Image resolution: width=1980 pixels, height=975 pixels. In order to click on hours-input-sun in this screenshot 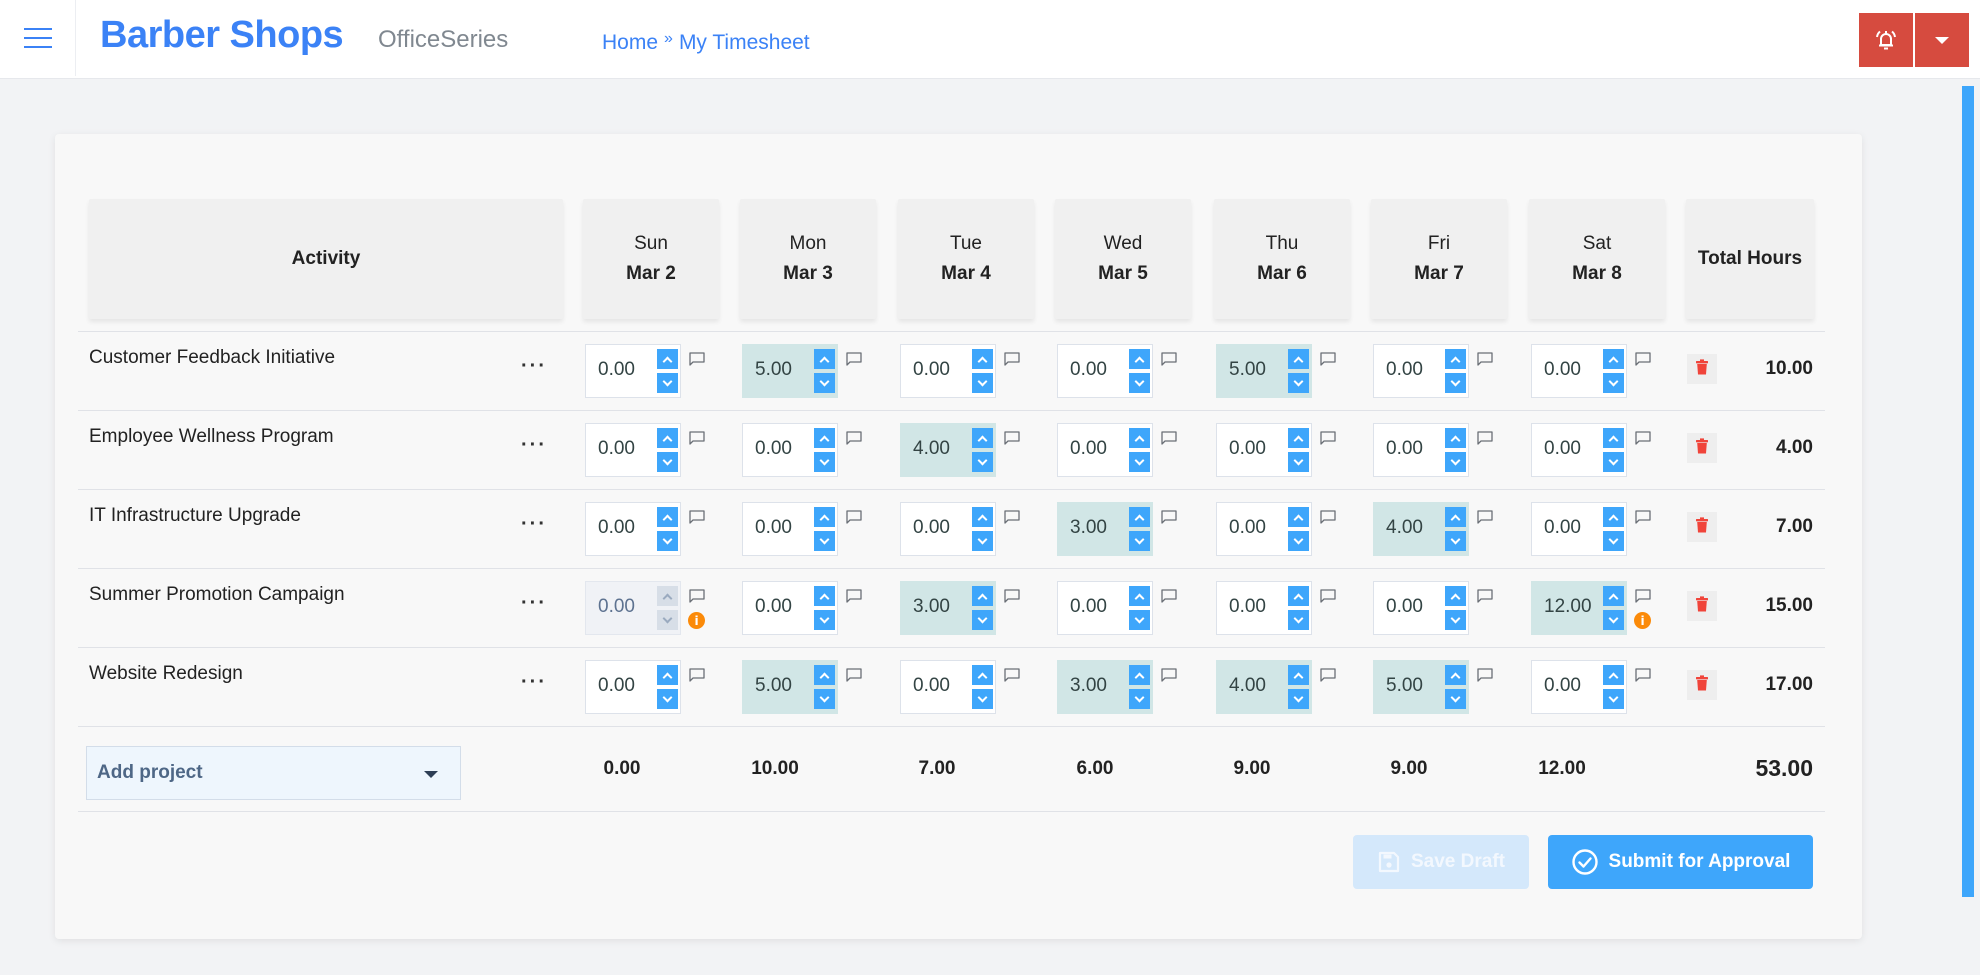, I will do `click(633, 450)`.